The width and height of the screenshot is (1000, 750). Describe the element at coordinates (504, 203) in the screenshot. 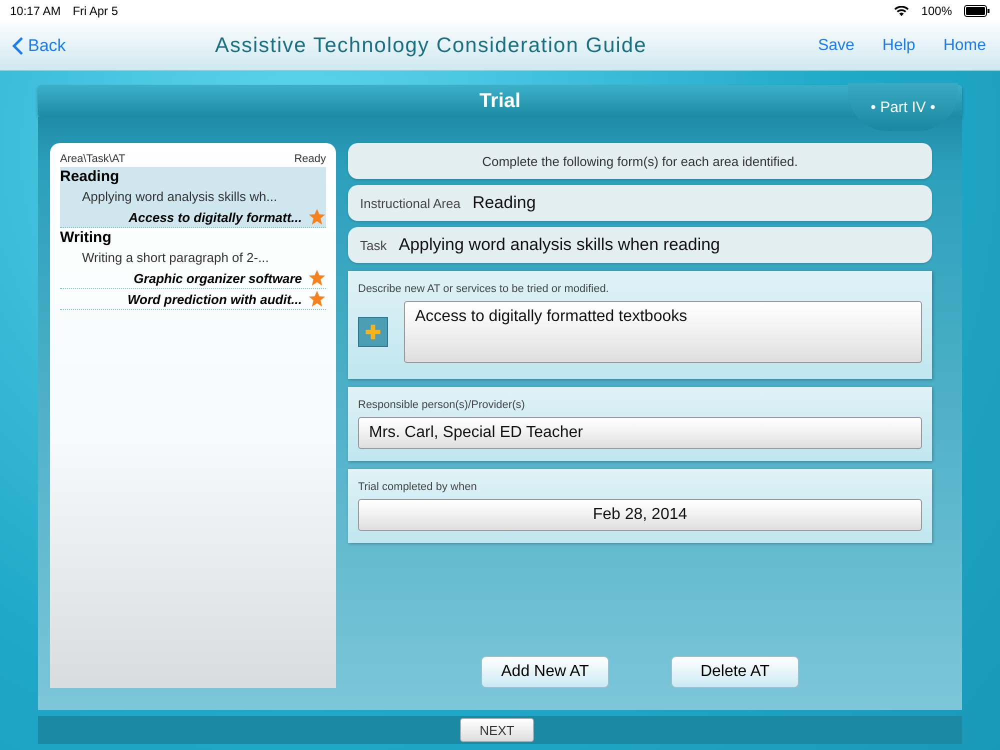

I see `area-value: Reading` at that location.